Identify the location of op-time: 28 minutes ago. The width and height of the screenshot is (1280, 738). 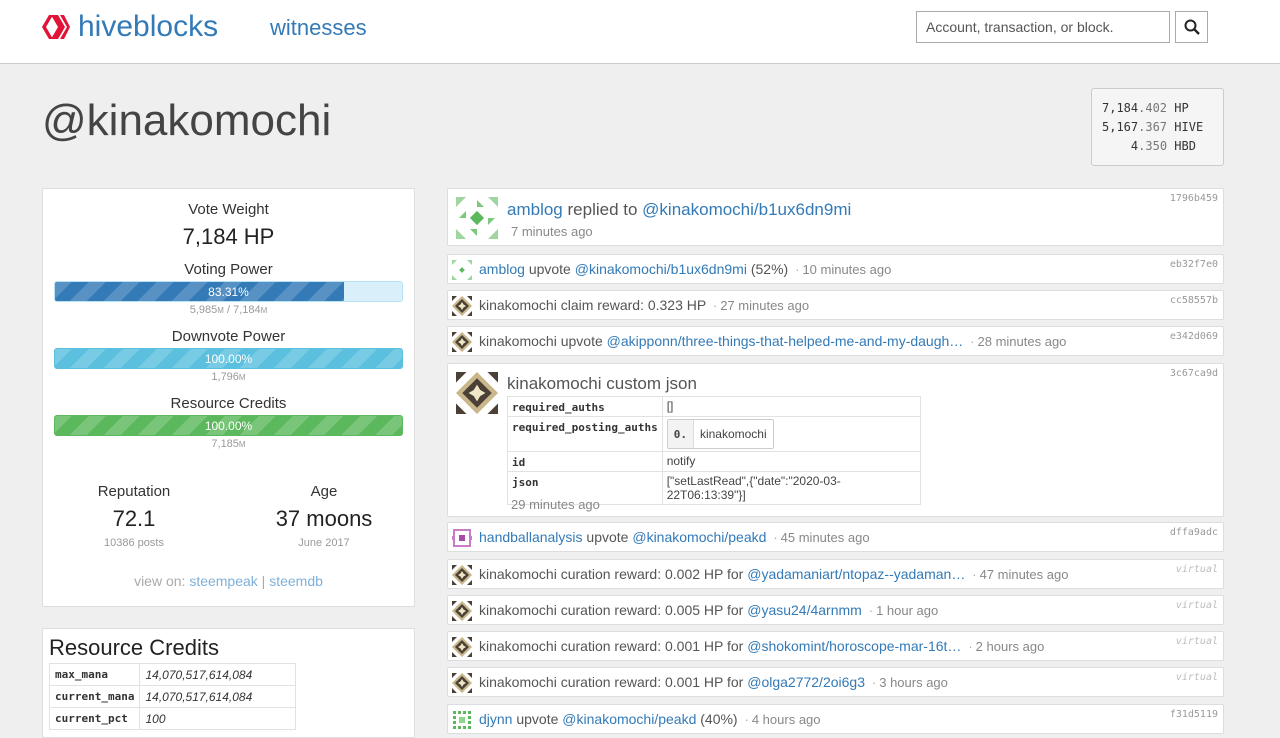
(1022, 341).